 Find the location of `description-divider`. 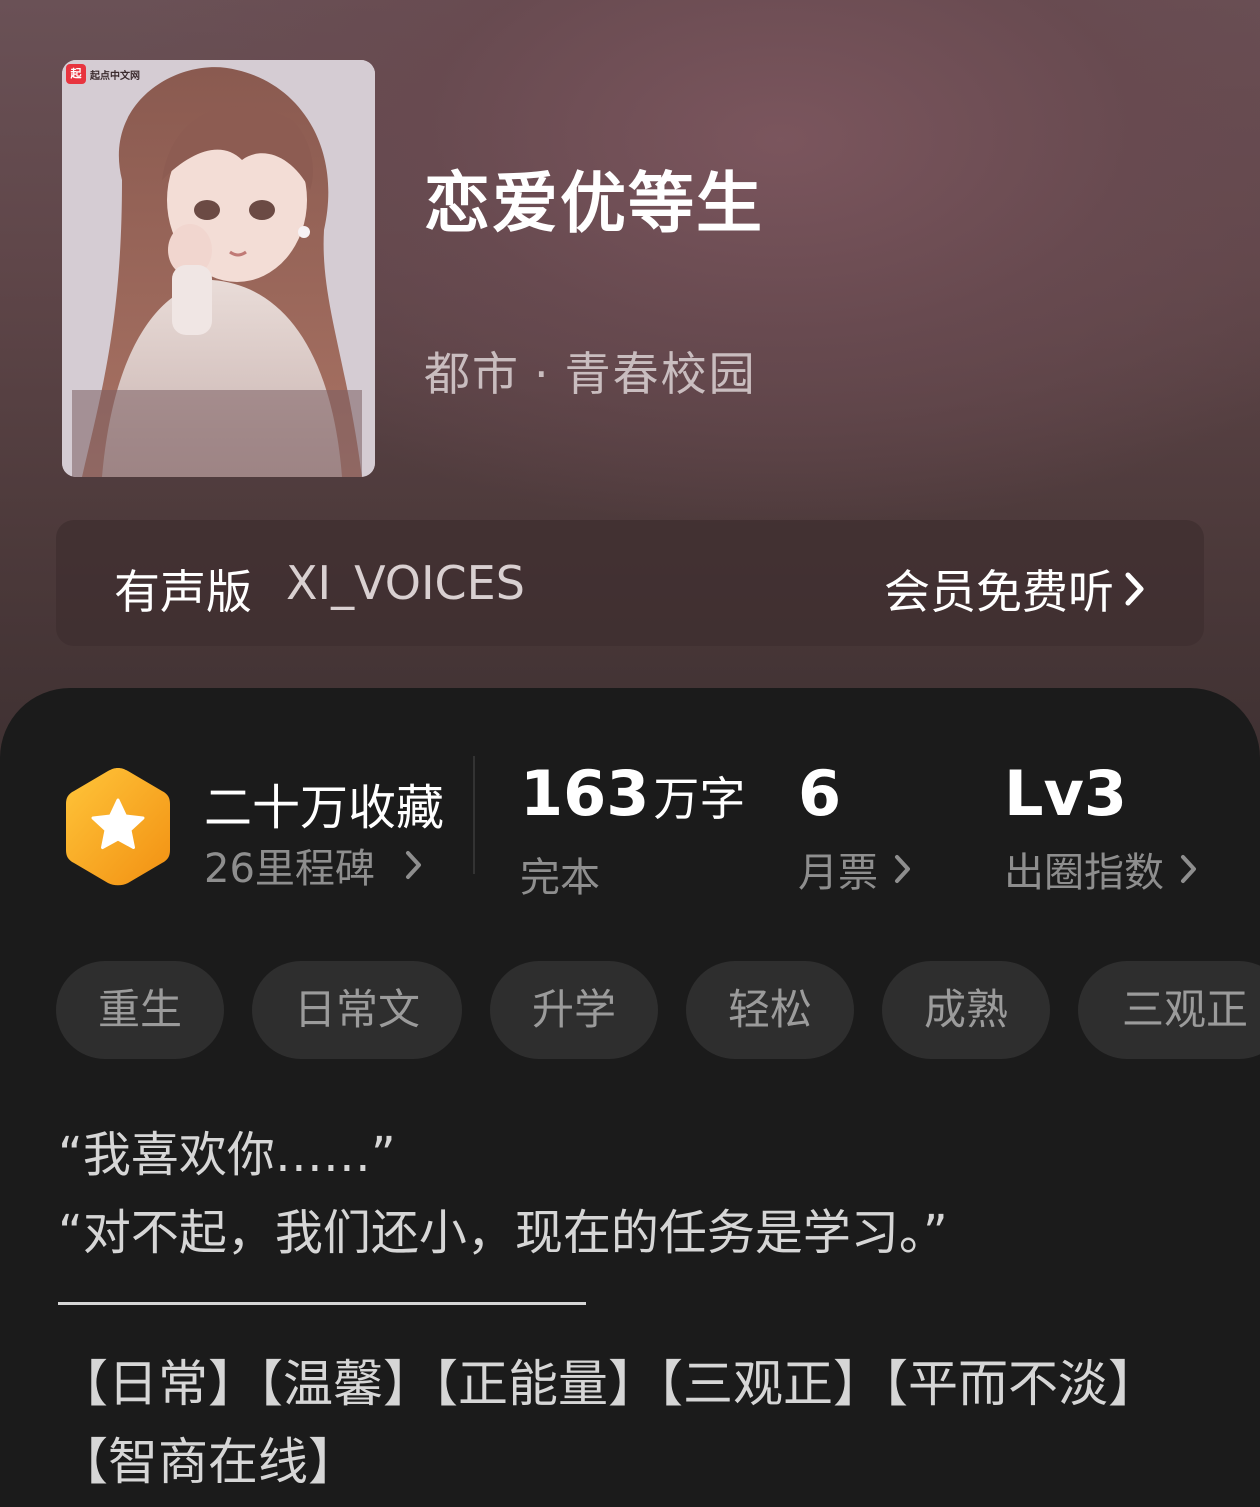

description-divider is located at coordinates (322, 1303).